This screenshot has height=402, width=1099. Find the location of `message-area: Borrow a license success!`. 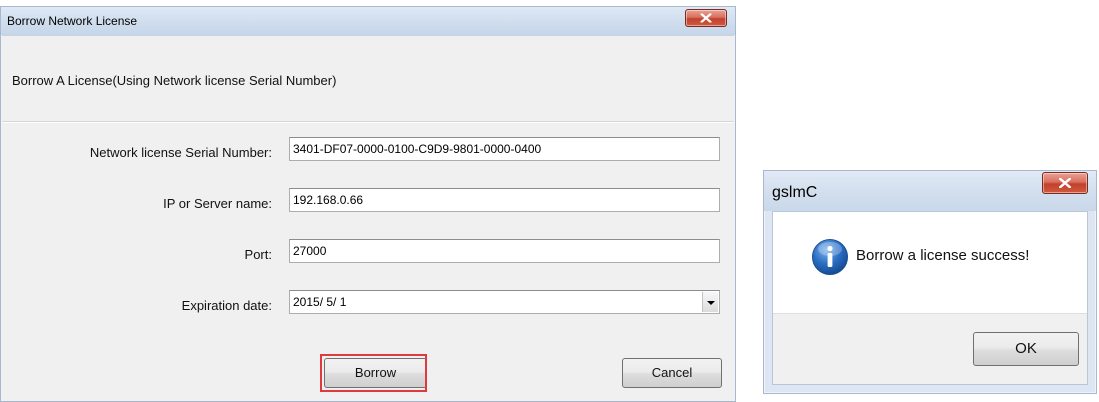

message-area: Borrow a license success! is located at coordinates (930, 262).